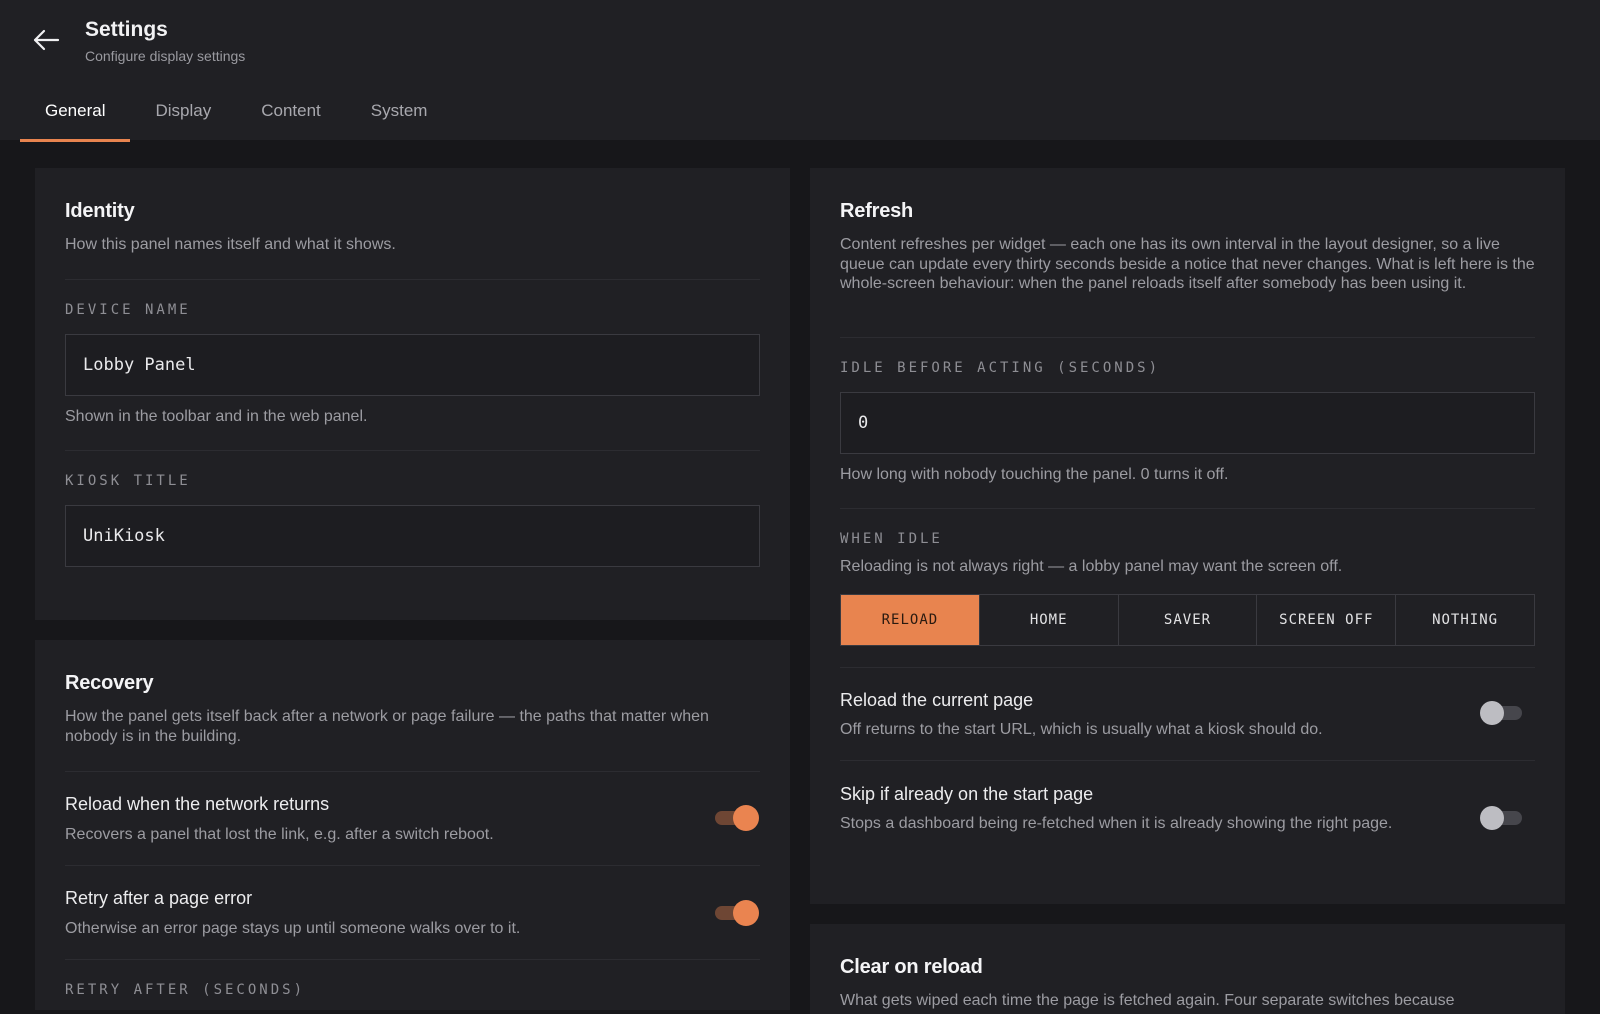  I want to click on refresh-title: Refresh, so click(877, 211).